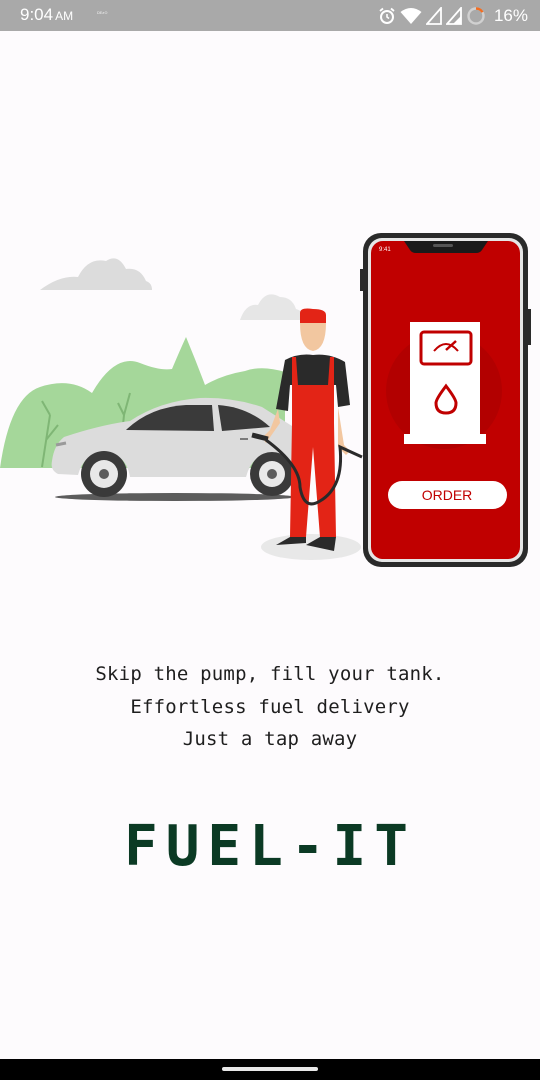 The image size is (540, 1080). I want to click on notification-icon: ᴰᴱᶻᴼ, so click(102, 14).